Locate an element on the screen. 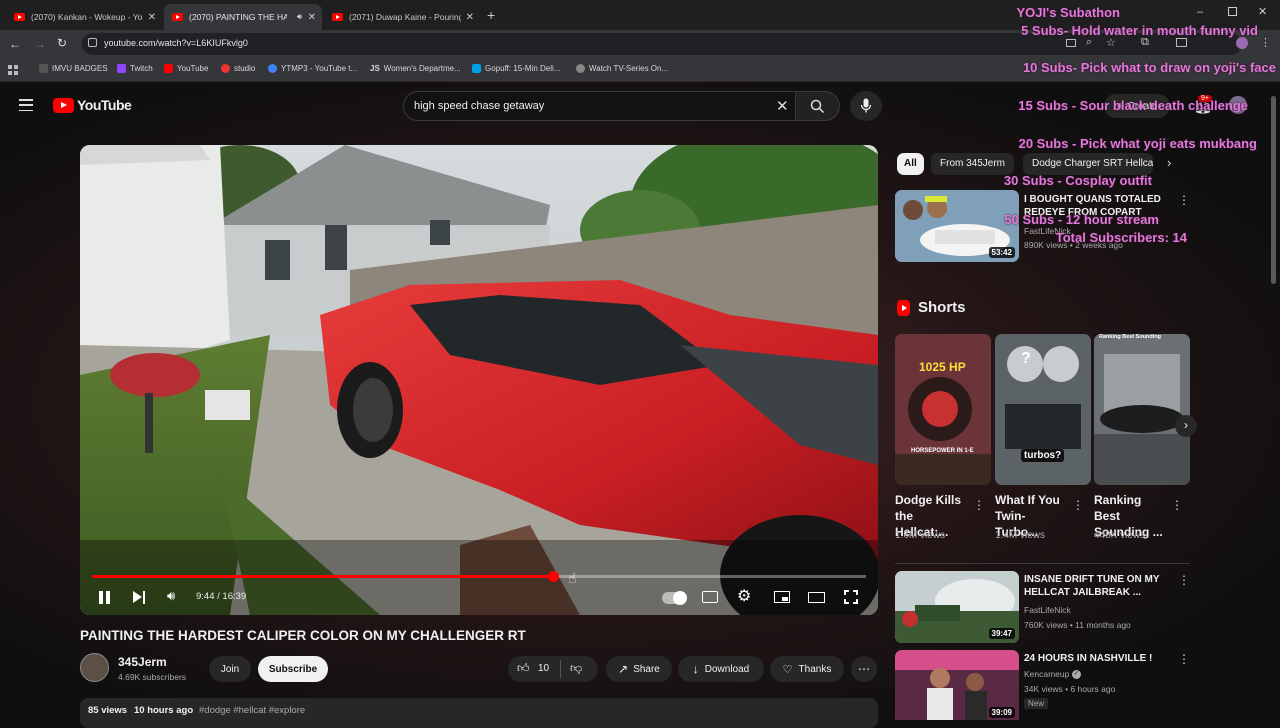  bookmark-item: studio is located at coordinates (238, 68).